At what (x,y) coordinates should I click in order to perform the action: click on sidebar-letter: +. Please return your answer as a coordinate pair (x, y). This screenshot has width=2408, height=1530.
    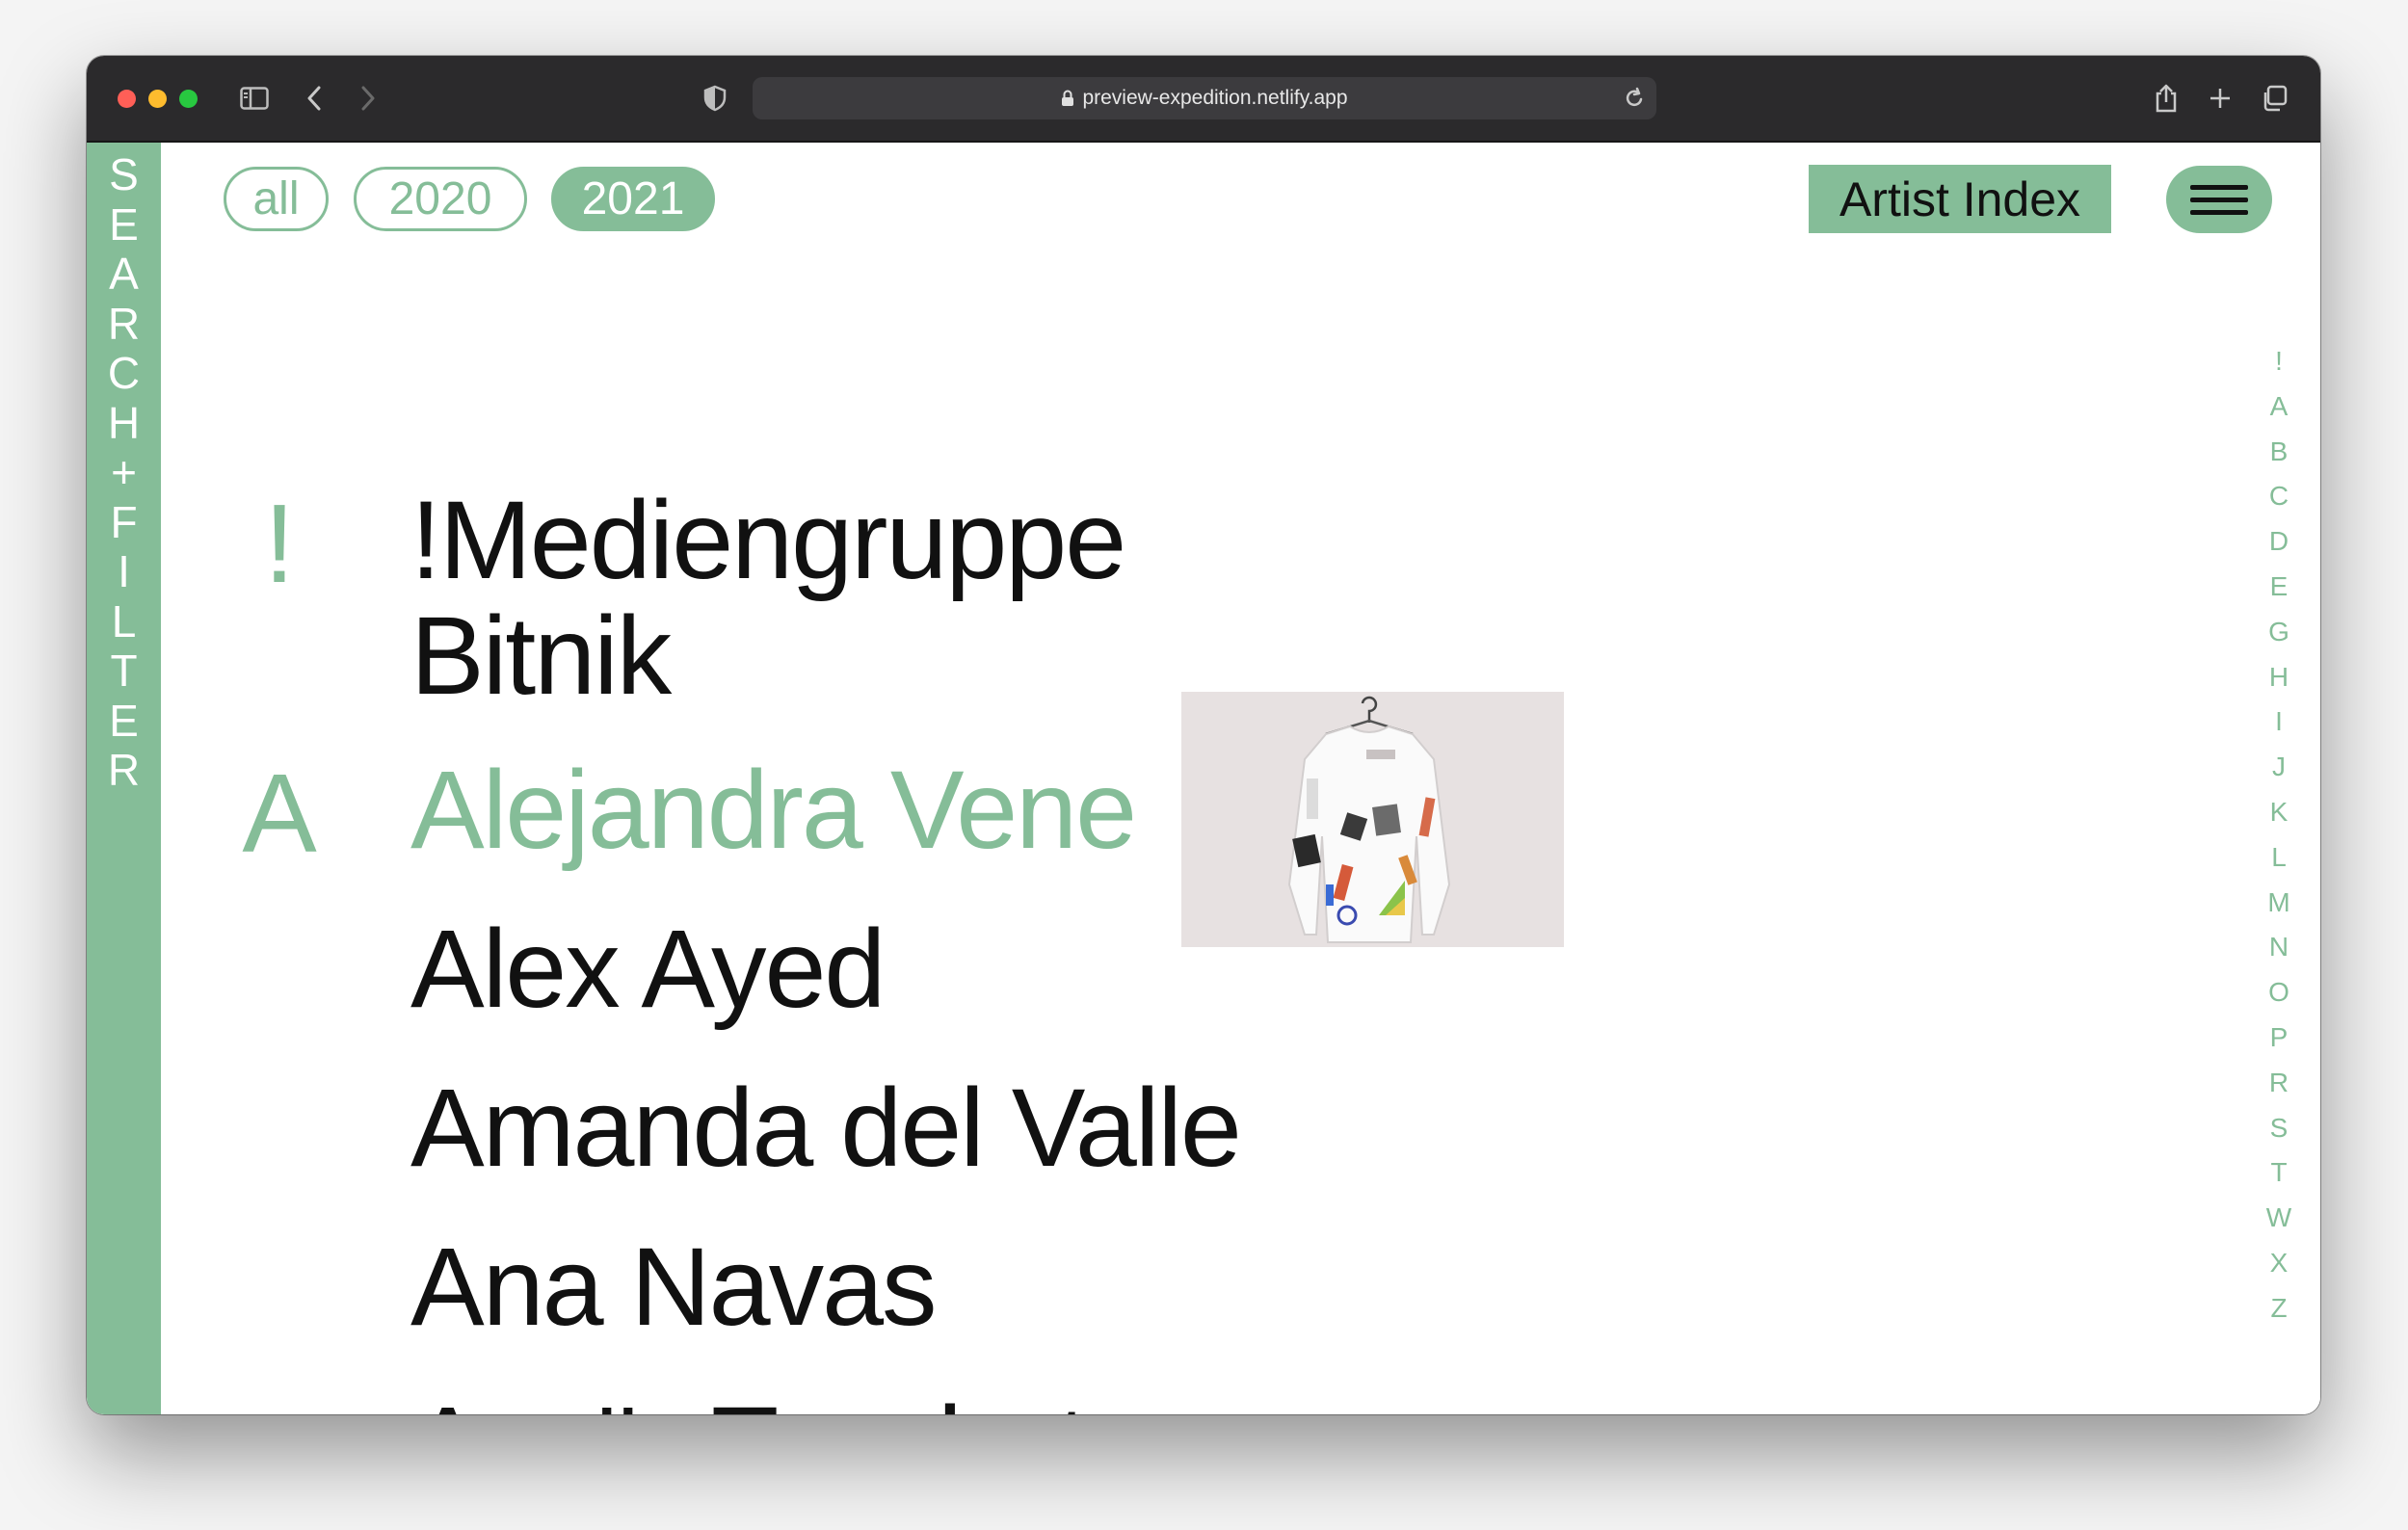
    Looking at the image, I should click on (124, 472).